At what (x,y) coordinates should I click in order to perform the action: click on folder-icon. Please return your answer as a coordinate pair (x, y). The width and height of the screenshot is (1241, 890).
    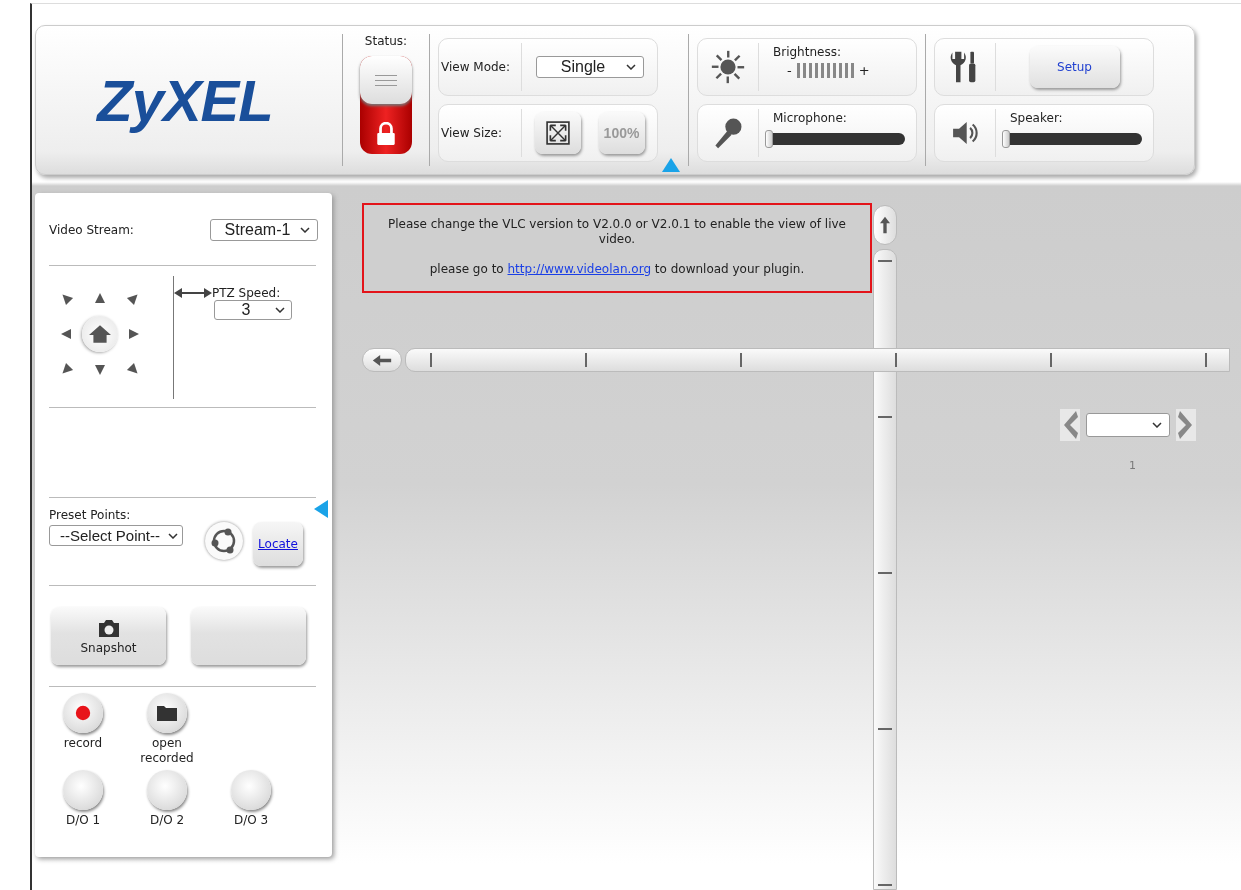
    Looking at the image, I should click on (167, 713).